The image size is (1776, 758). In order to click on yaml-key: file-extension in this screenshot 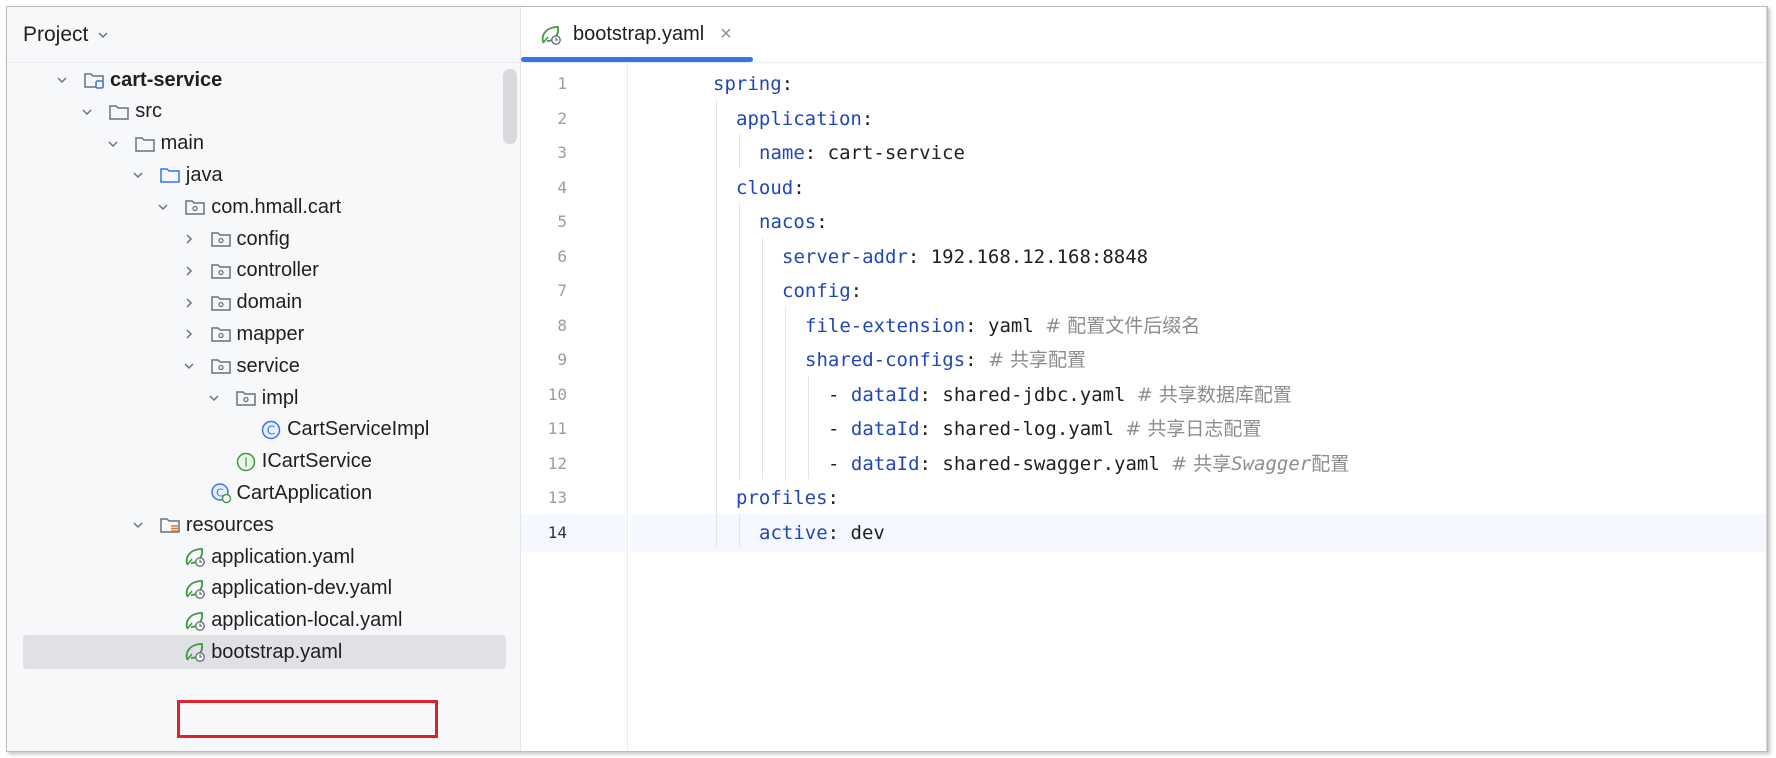, I will do `click(885, 325)`.